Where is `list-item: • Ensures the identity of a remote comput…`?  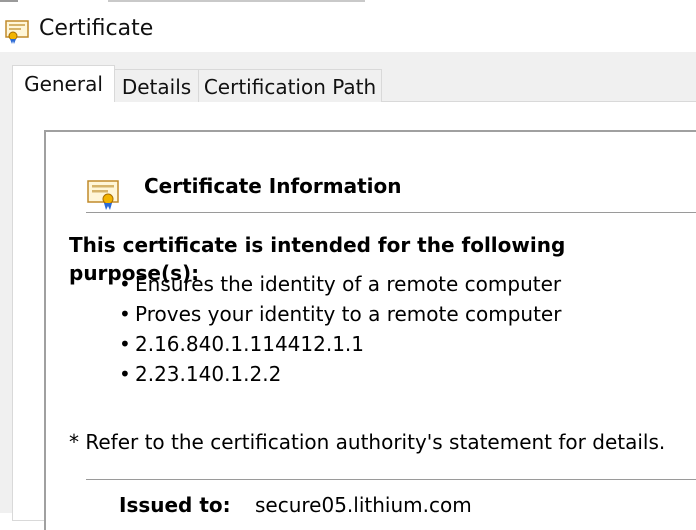
list-item: • Ensures the identity of a remote comput… is located at coordinates (340, 284).